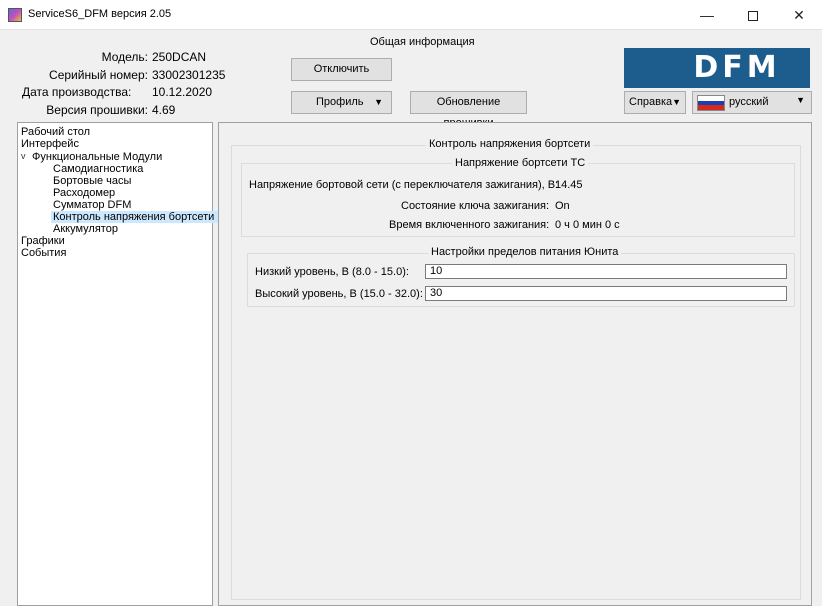 The width and height of the screenshot is (822, 606). What do you see at coordinates (711, 103) in the screenshot?
I see `russia-flag-icon` at bounding box center [711, 103].